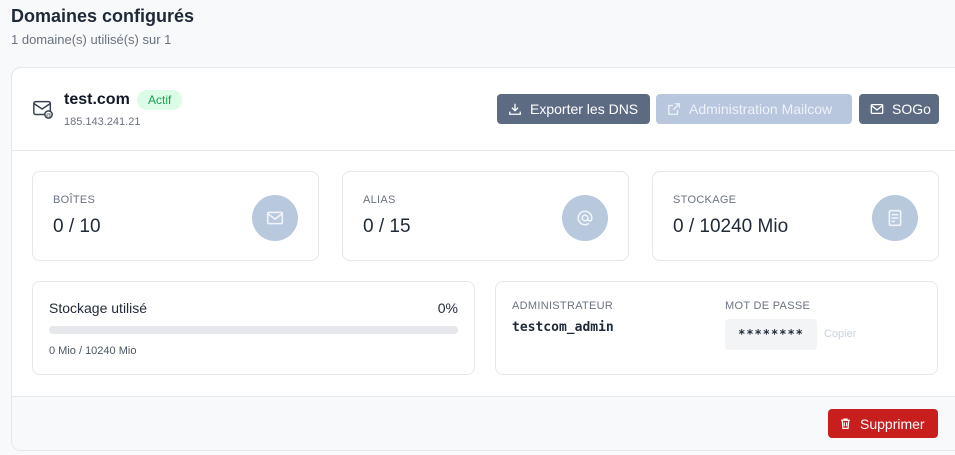 This screenshot has width=955, height=455. I want to click on status-badge: Actif, so click(160, 100).